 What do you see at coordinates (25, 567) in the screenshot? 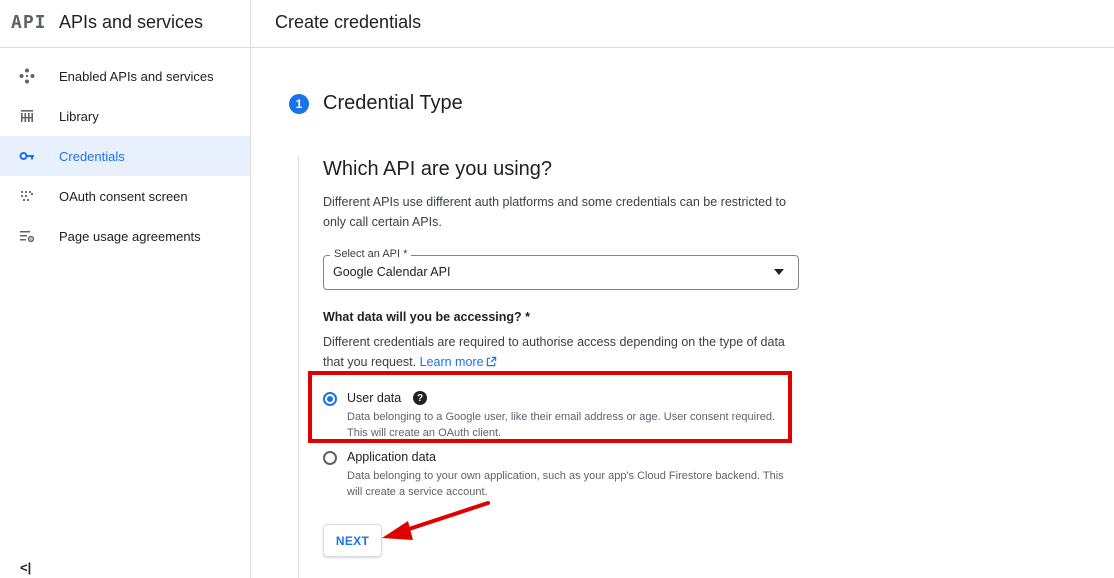
I see `collapse-sidebar-button: <|` at bounding box center [25, 567].